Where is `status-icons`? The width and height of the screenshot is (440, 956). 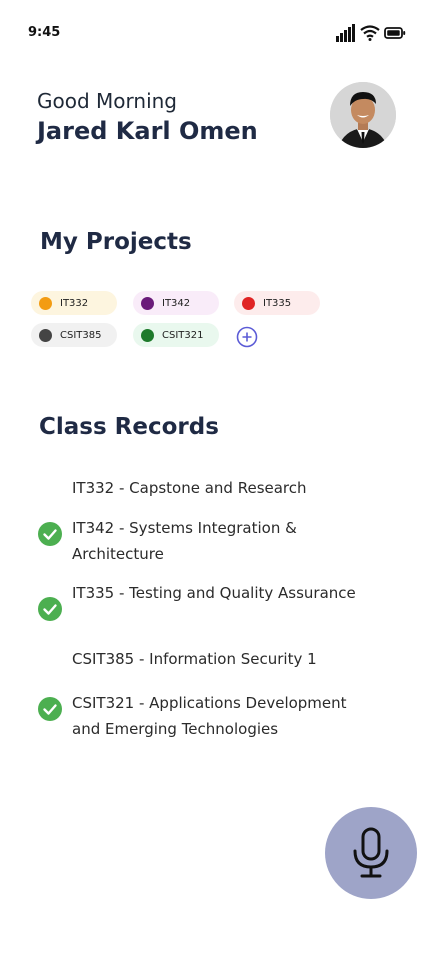
status-icons is located at coordinates (371, 33).